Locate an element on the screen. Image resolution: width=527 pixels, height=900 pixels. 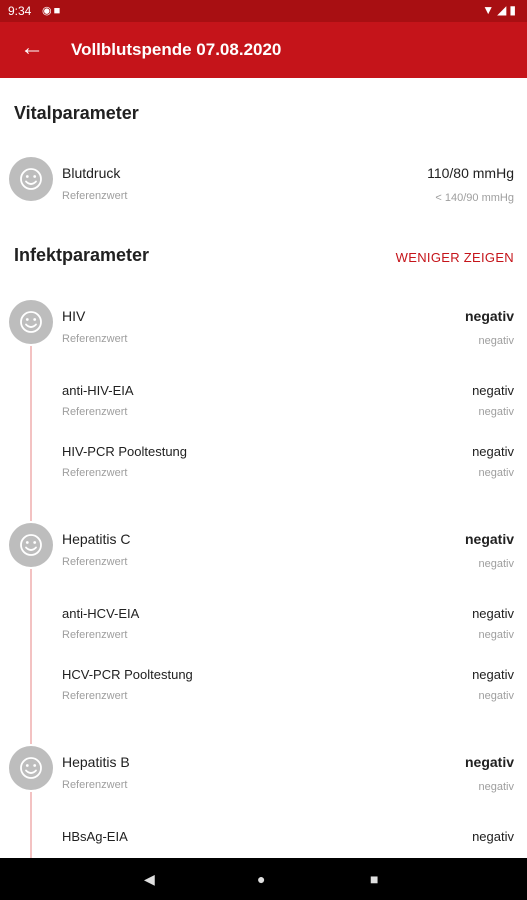
show-less-button: WENIGER ZEIGEN is located at coordinates (455, 257).